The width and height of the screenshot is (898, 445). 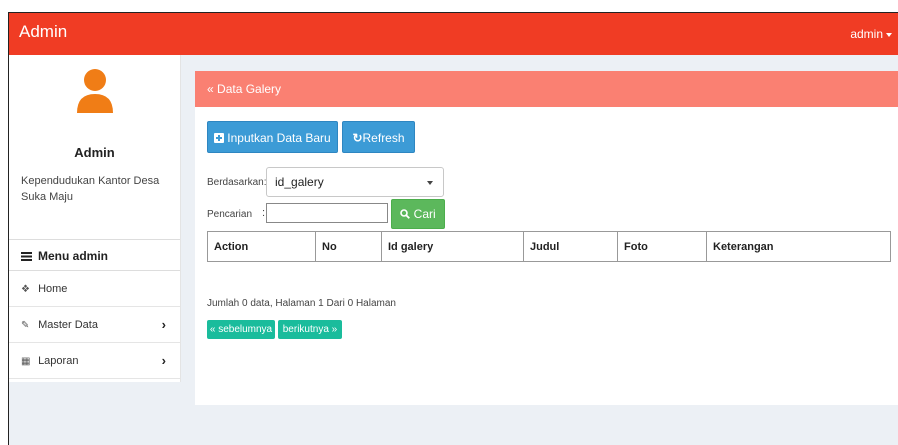 What do you see at coordinates (73, 256) in the screenshot?
I see `sidebar-menu-header-label: Menu admin` at bounding box center [73, 256].